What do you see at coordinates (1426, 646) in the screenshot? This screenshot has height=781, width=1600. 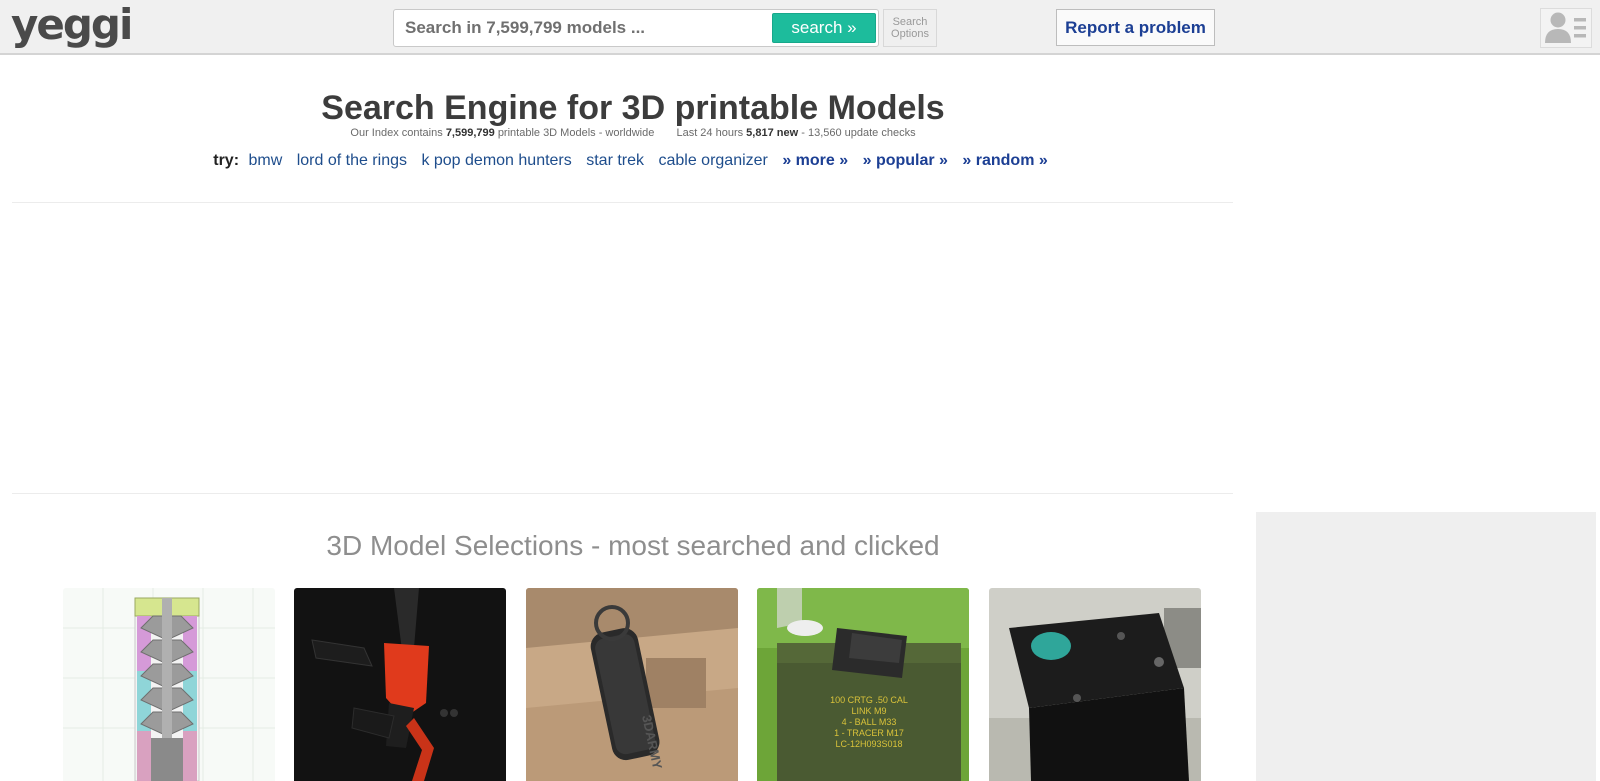 I see `right-side-panel` at bounding box center [1426, 646].